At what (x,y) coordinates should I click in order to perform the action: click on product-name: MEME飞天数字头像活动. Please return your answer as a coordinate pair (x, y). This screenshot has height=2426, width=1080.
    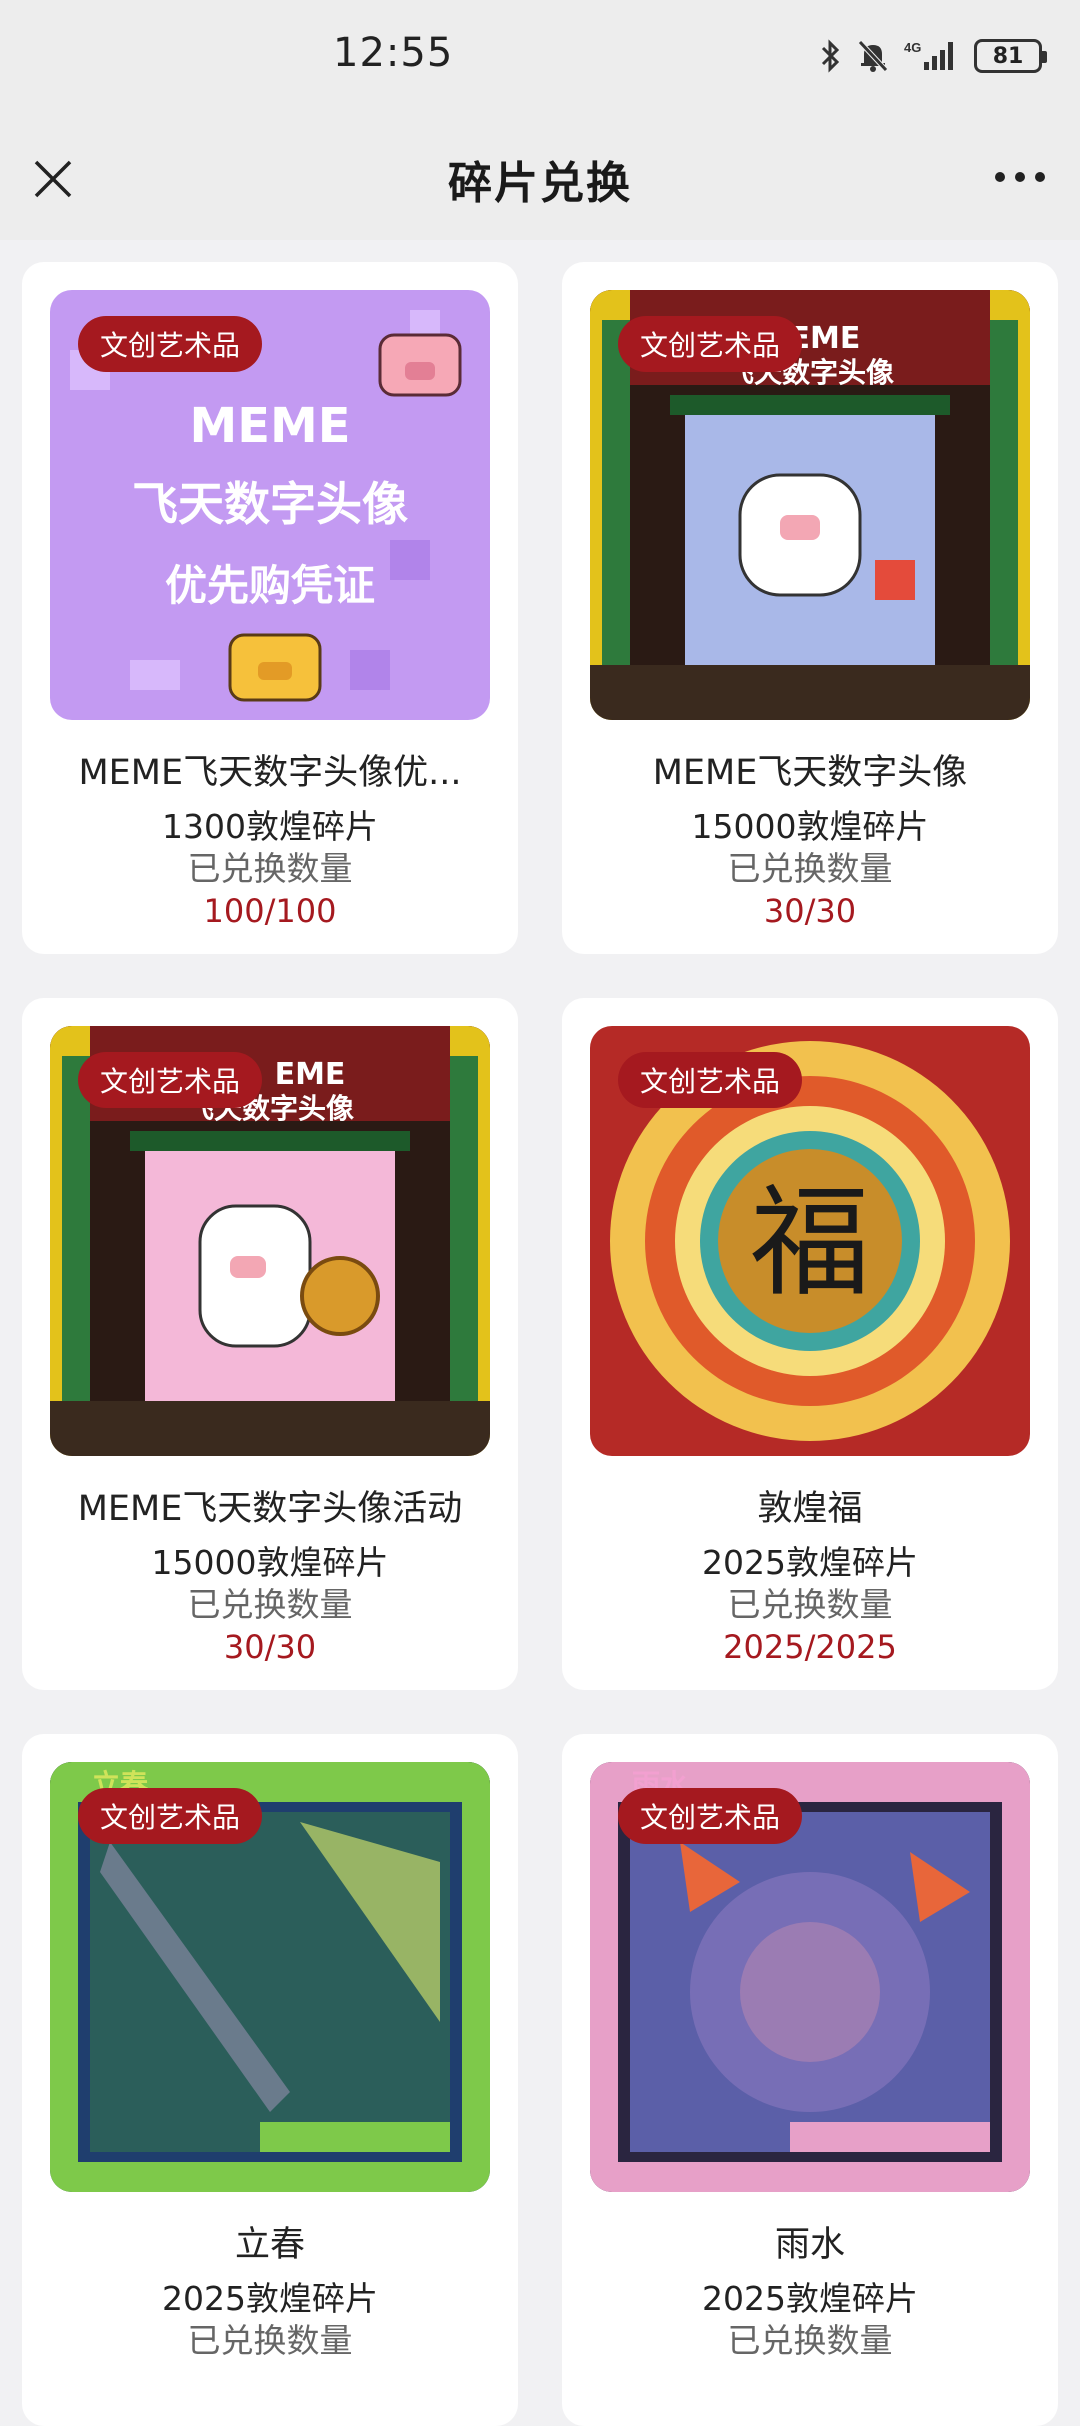
    Looking at the image, I should click on (270, 1509).